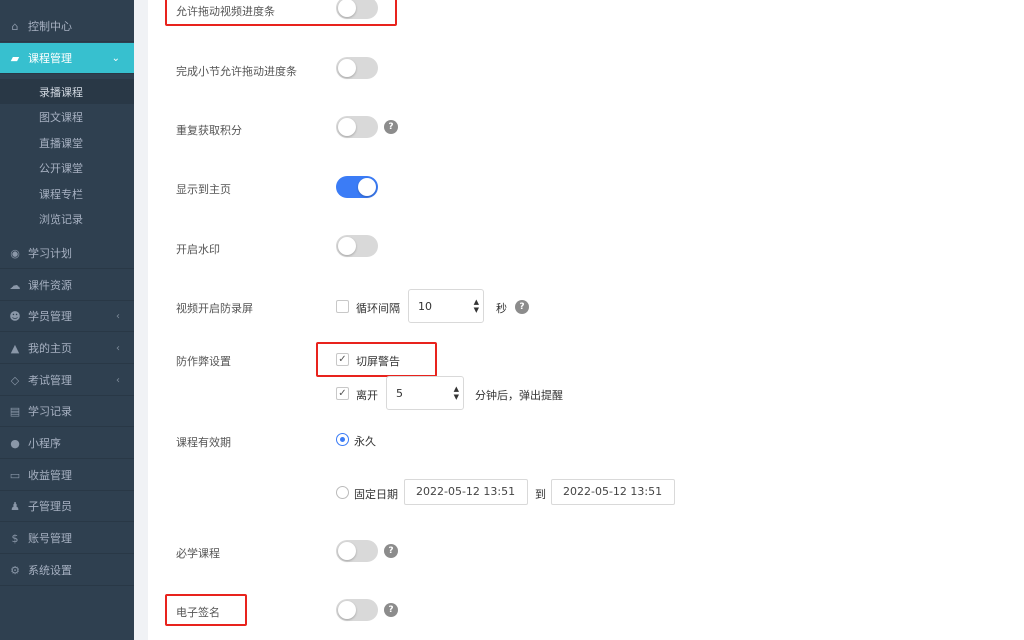  I want to click on chevron-down-icon: ⌄, so click(115, 58).